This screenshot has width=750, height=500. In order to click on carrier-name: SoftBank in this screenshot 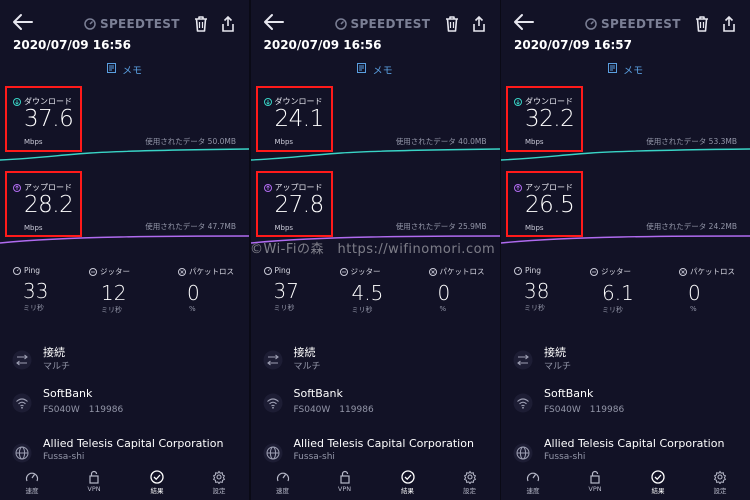, I will do `click(68, 393)`.